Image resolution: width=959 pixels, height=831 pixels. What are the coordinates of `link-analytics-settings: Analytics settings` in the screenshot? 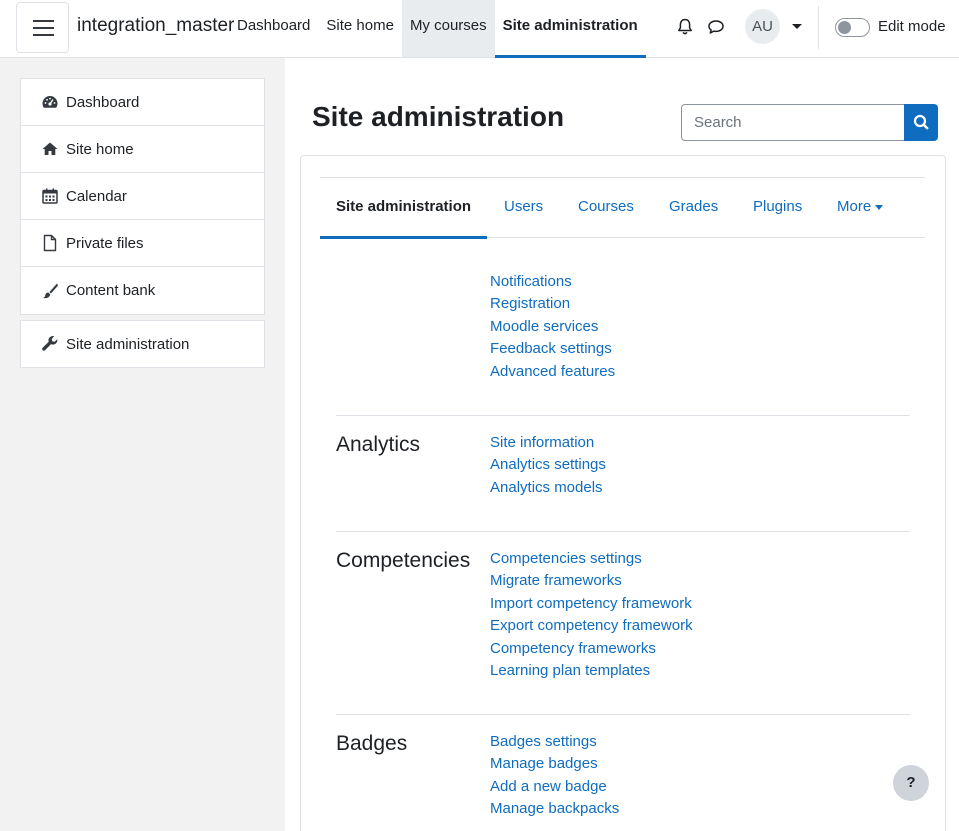 It's located at (548, 465).